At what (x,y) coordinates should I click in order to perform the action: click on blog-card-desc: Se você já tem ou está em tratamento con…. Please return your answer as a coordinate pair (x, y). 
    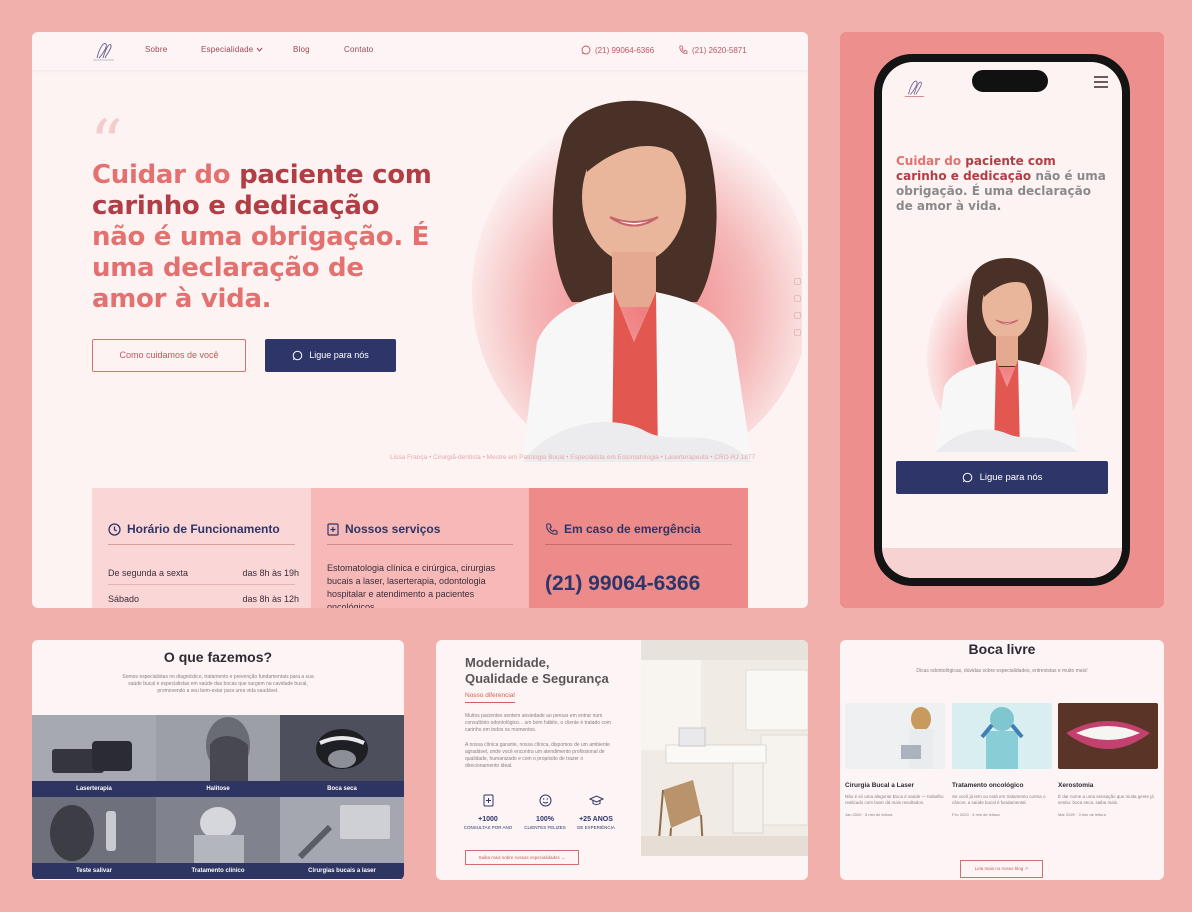
    Looking at the image, I should click on (999, 799).